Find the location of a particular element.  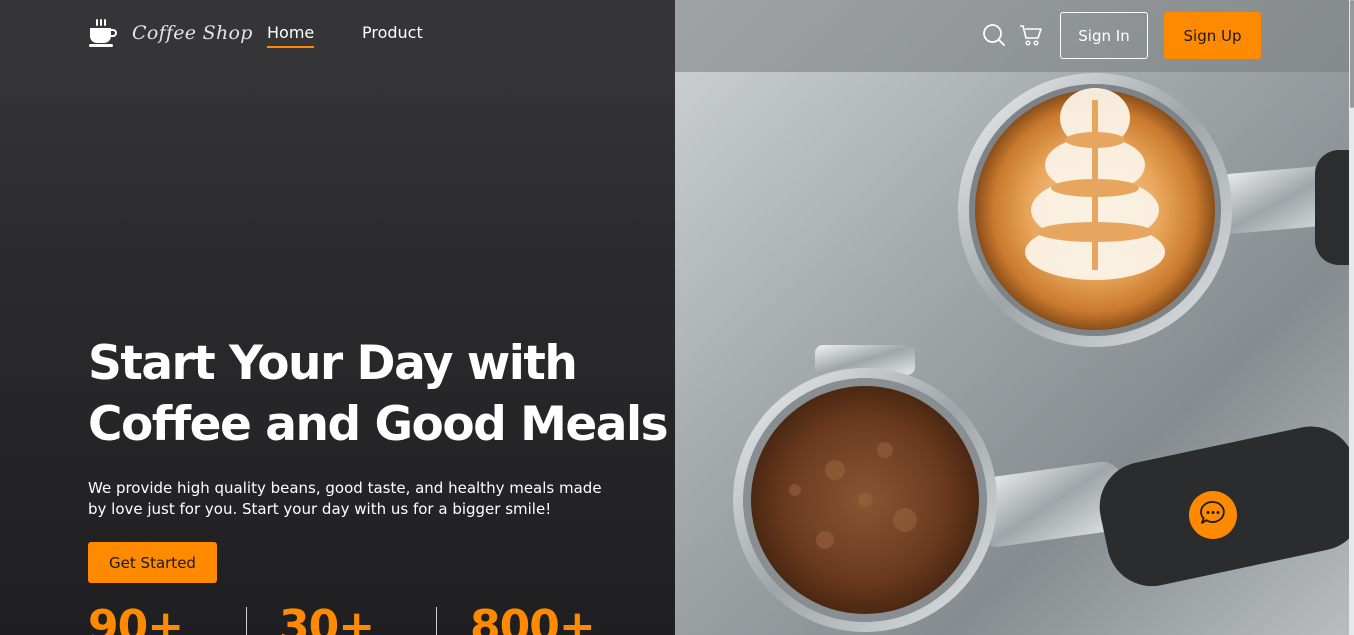

nav-home-link: Home is located at coordinates (291, 35).